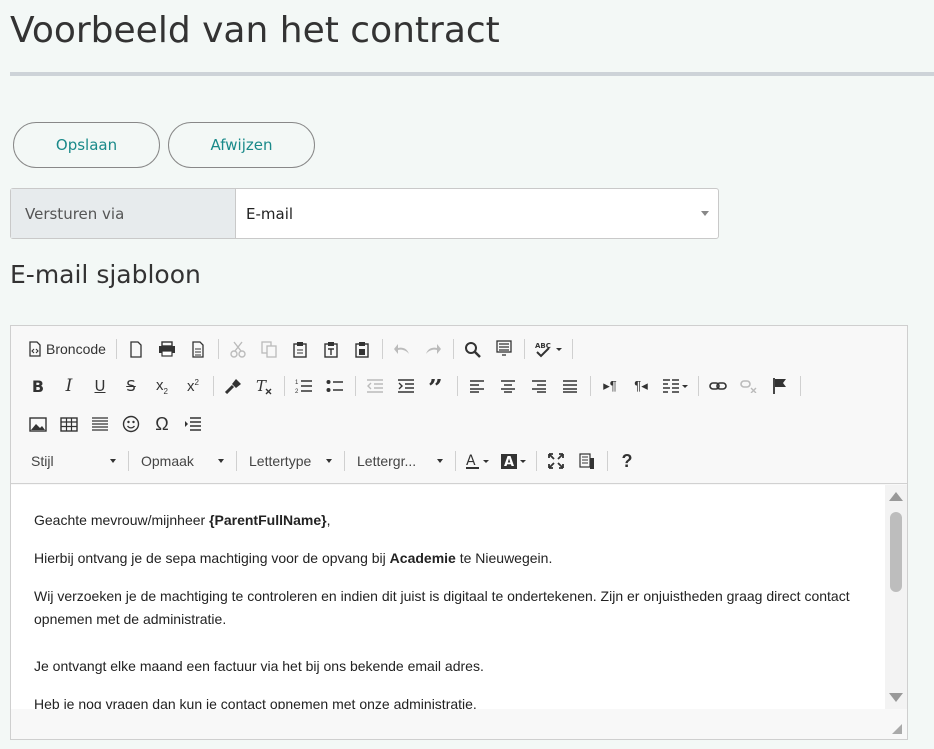 This screenshot has height=749, width=934. I want to click on editor-scrollbar, so click(896, 597).